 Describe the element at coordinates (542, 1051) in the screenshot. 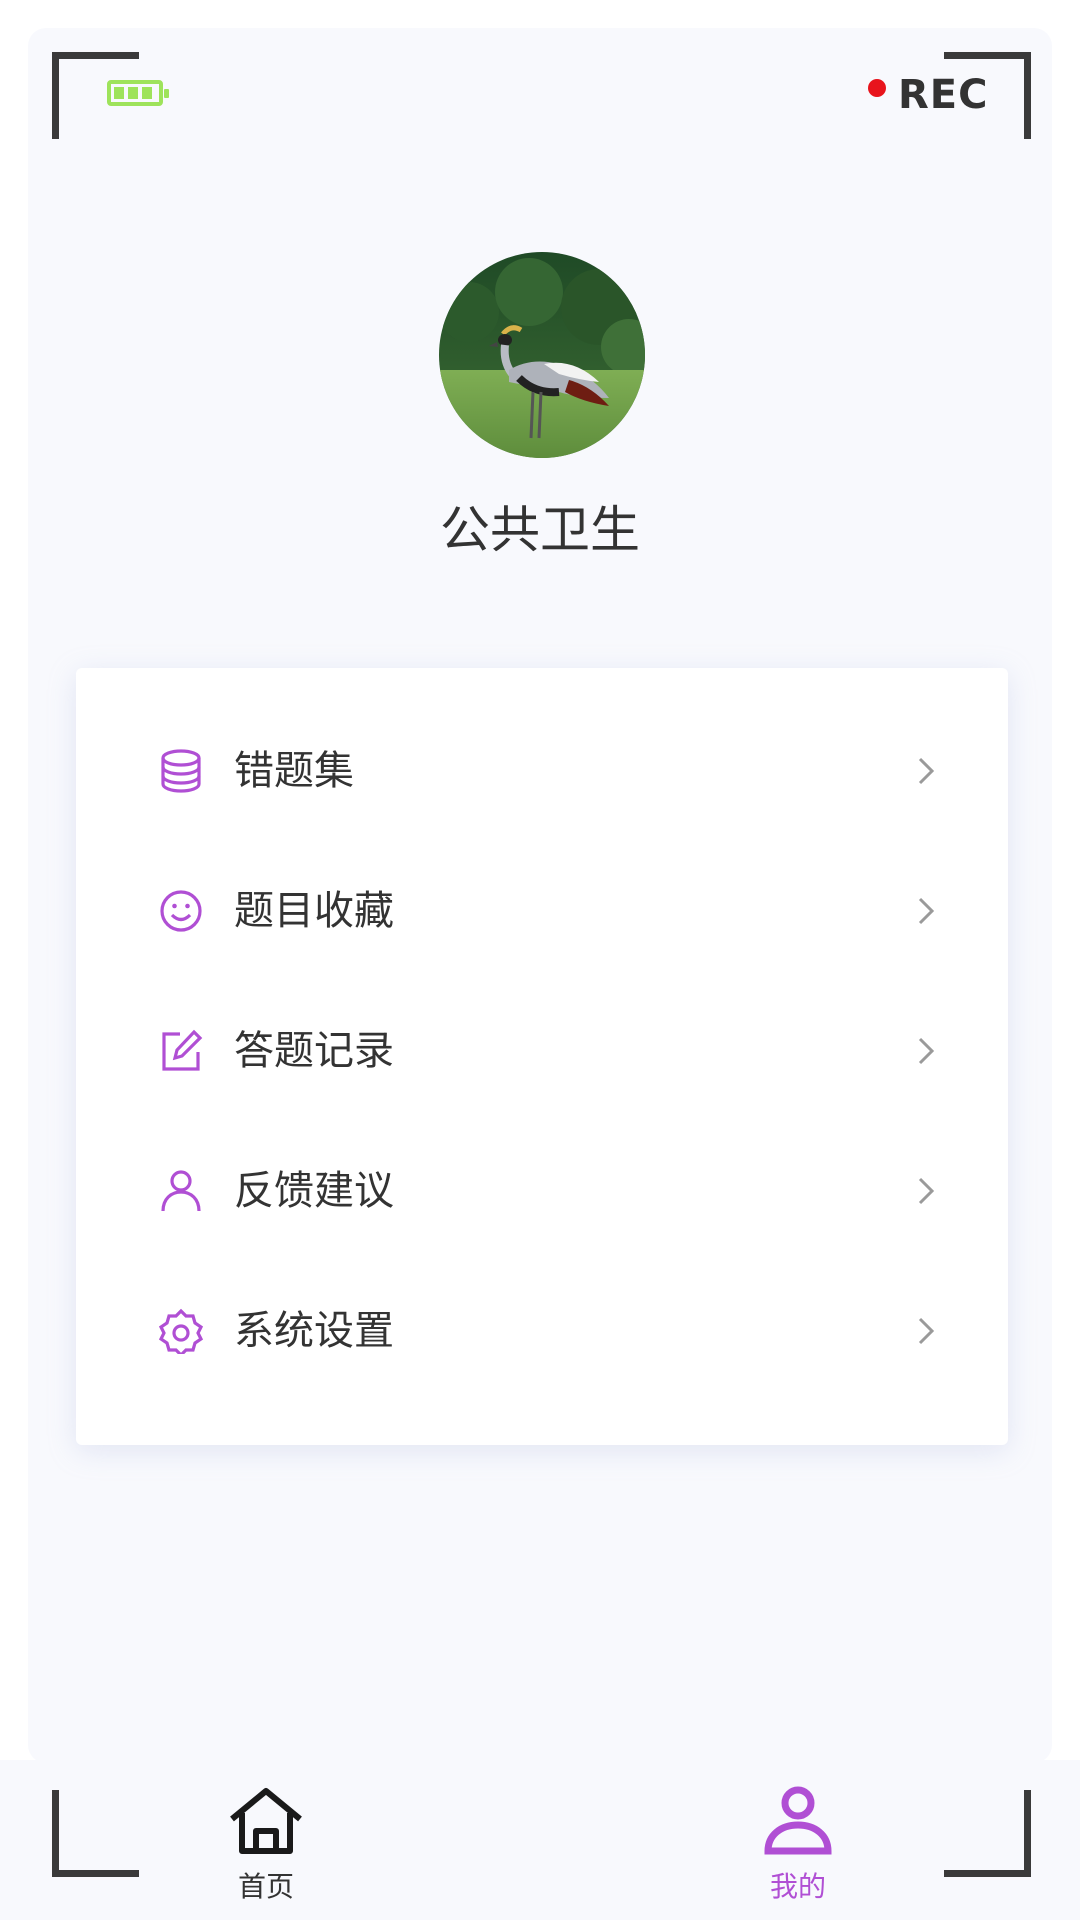

I see `menu-item-answer-records: 答题记录` at that location.